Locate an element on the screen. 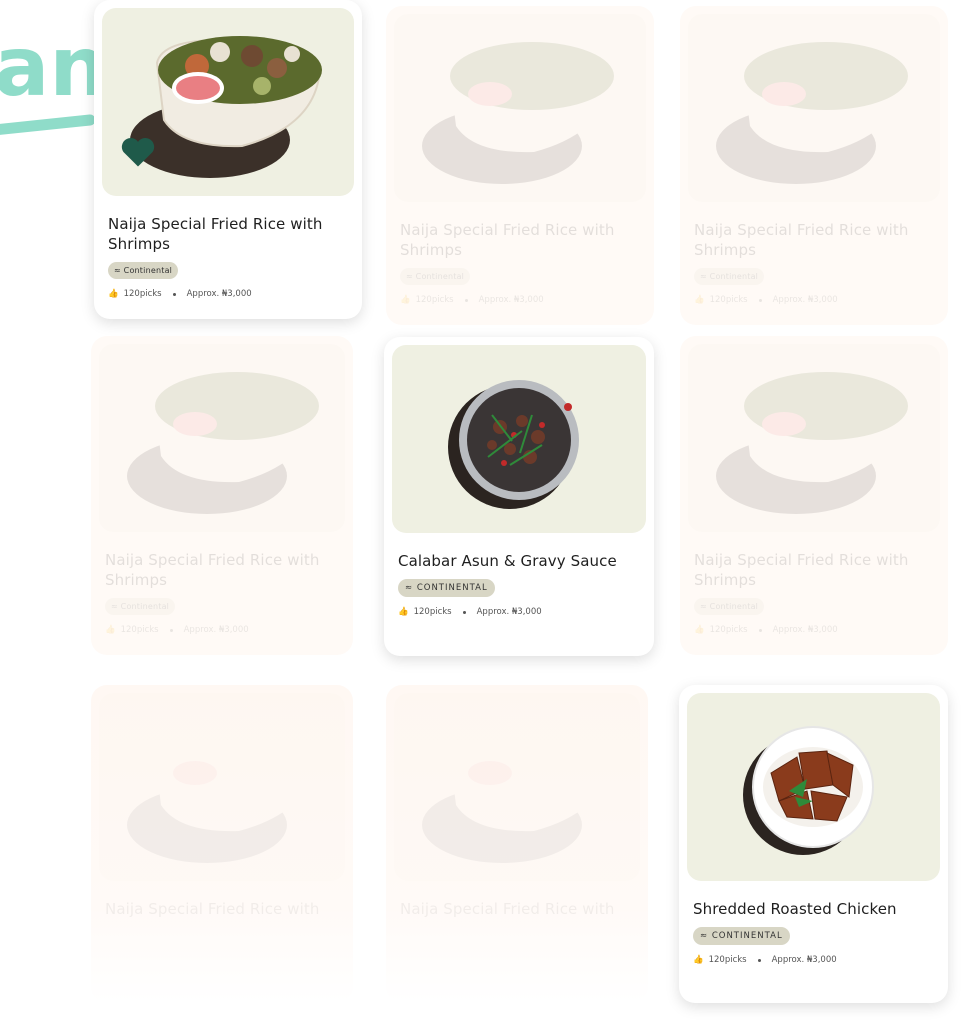 The image size is (967, 1032). heart-icon is located at coordinates (138, 152).